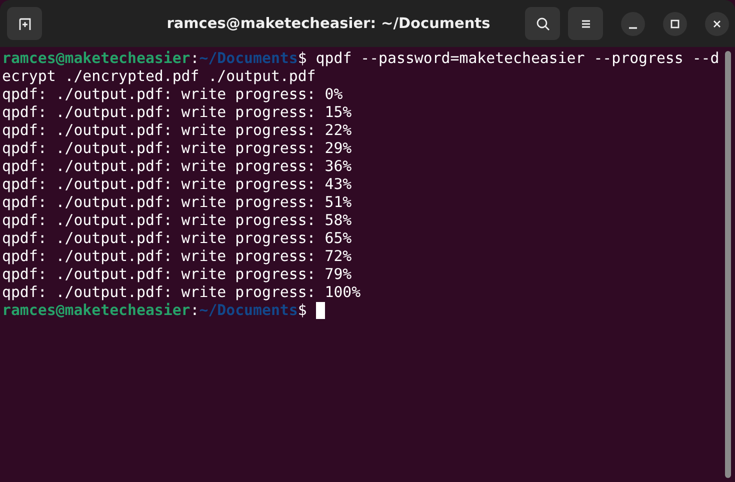 The width and height of the screenshot is (735, 482). What do you see at coordinates (177, 274) in the screenshot?
I see `output-line: qpdf: ./output.pdf: write progress: 79%` at bounding box center [177, 274].